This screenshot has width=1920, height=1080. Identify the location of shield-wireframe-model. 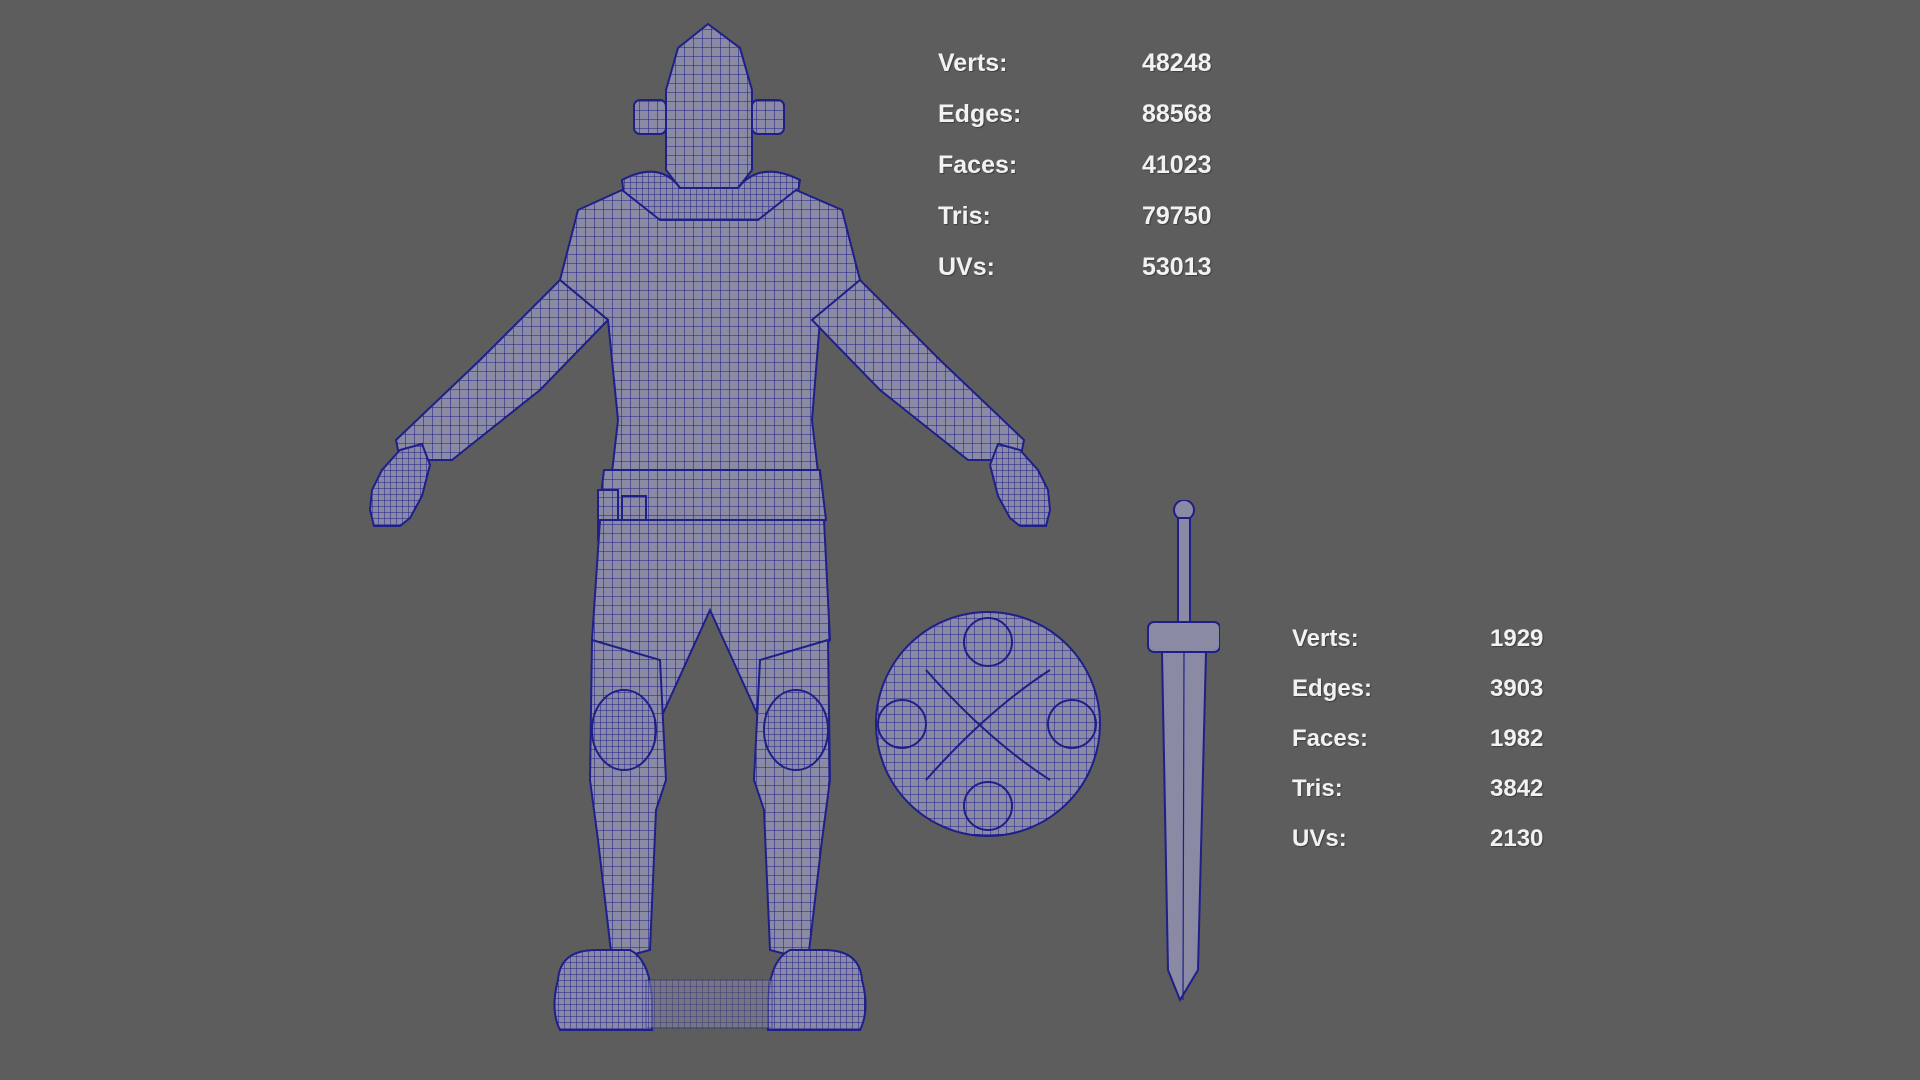
(988, 724).